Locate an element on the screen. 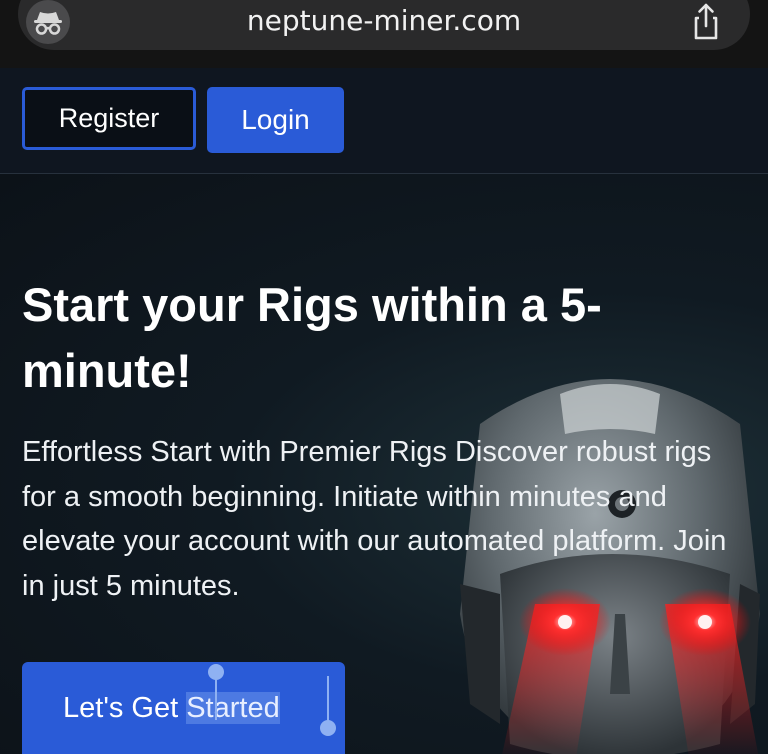  url-text: neptune-miner.com is located at coordinates (384, 20).